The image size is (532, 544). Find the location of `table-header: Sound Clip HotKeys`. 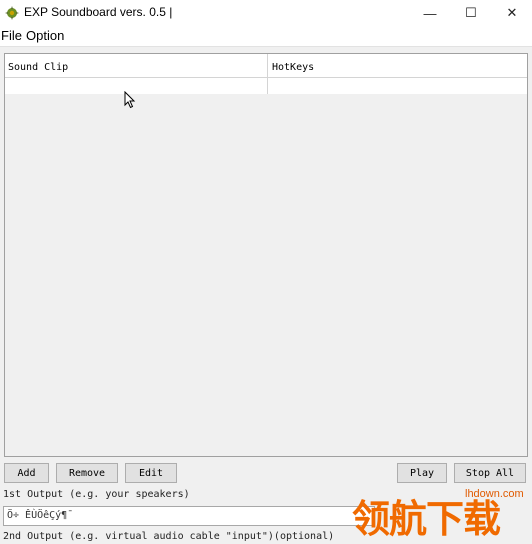

table-header: Sound Clip HotKeys is located at coordinates (266, 74).